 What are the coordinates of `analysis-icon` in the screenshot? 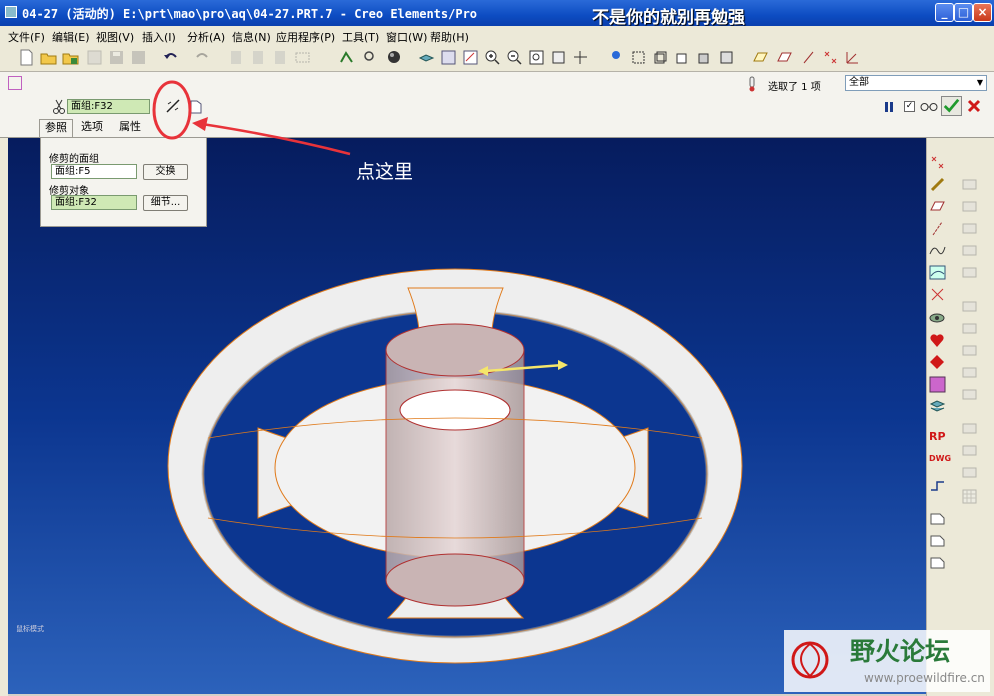 It's located at (937, 384).